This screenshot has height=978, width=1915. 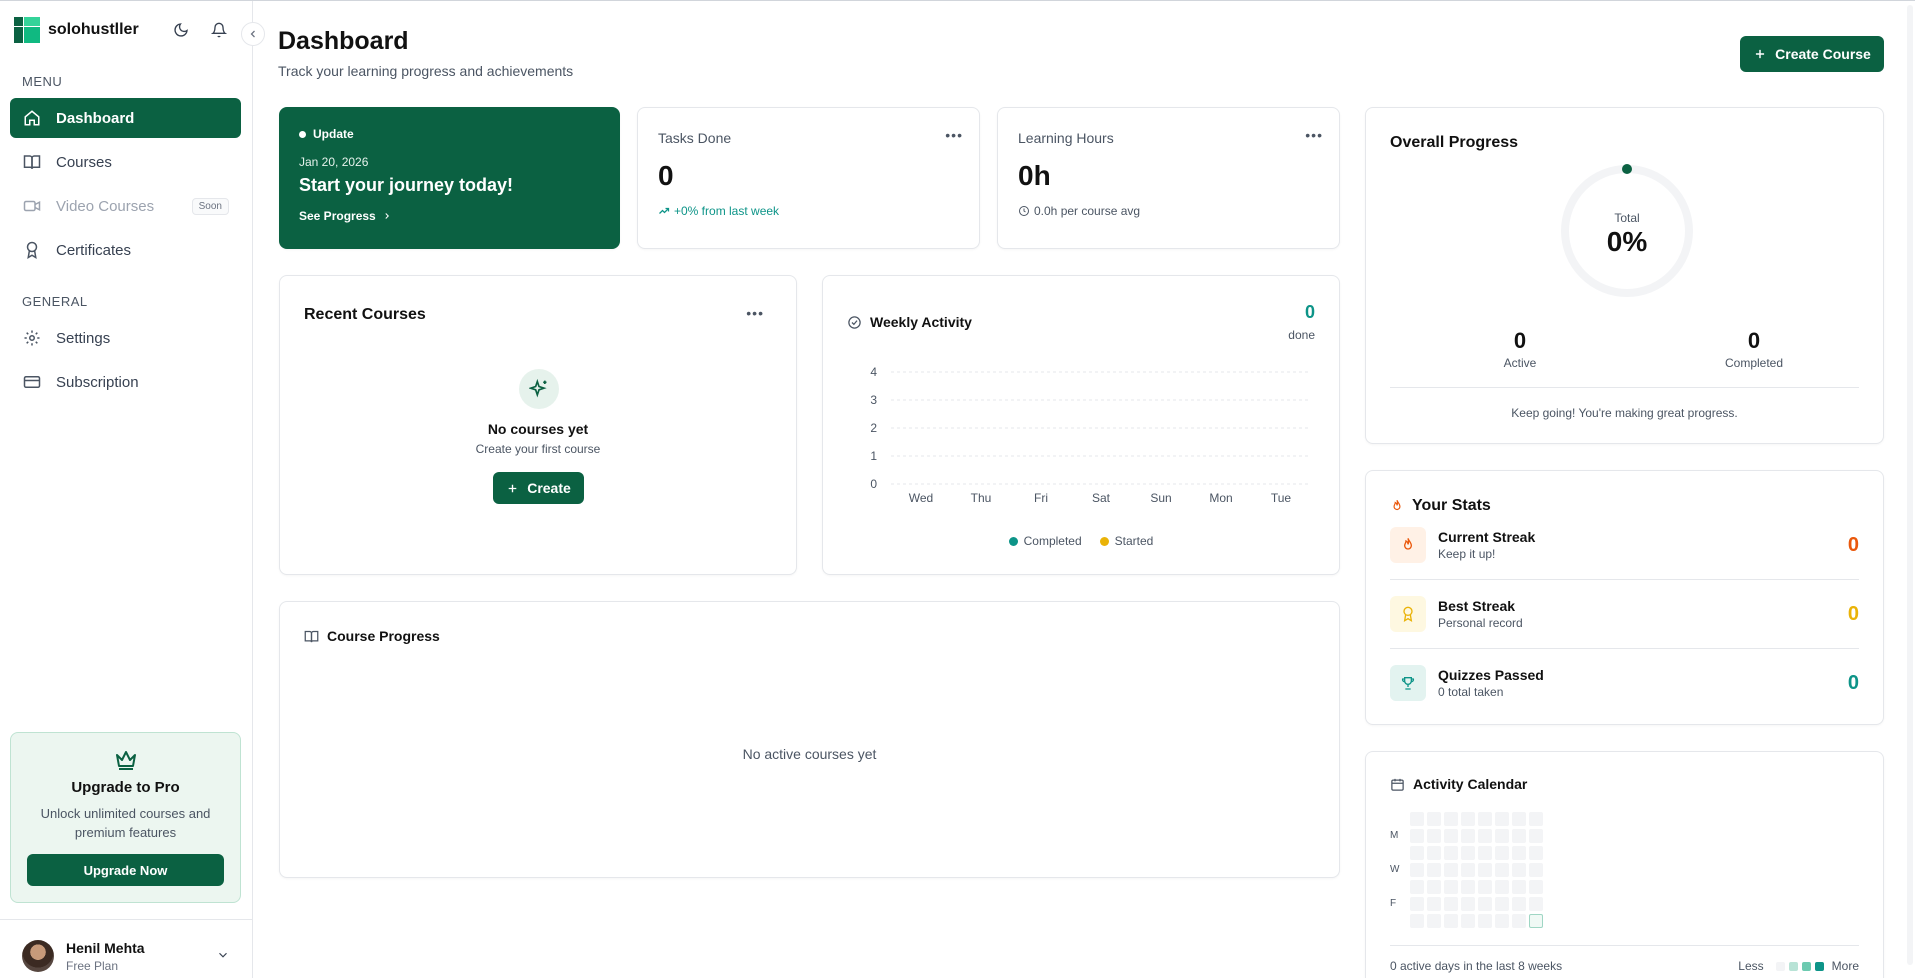 What do you see at coordinates (125, 382) in the screenshot?
I see `sidebar-item-subscription: Subscription` at bounding box center [125, 382].